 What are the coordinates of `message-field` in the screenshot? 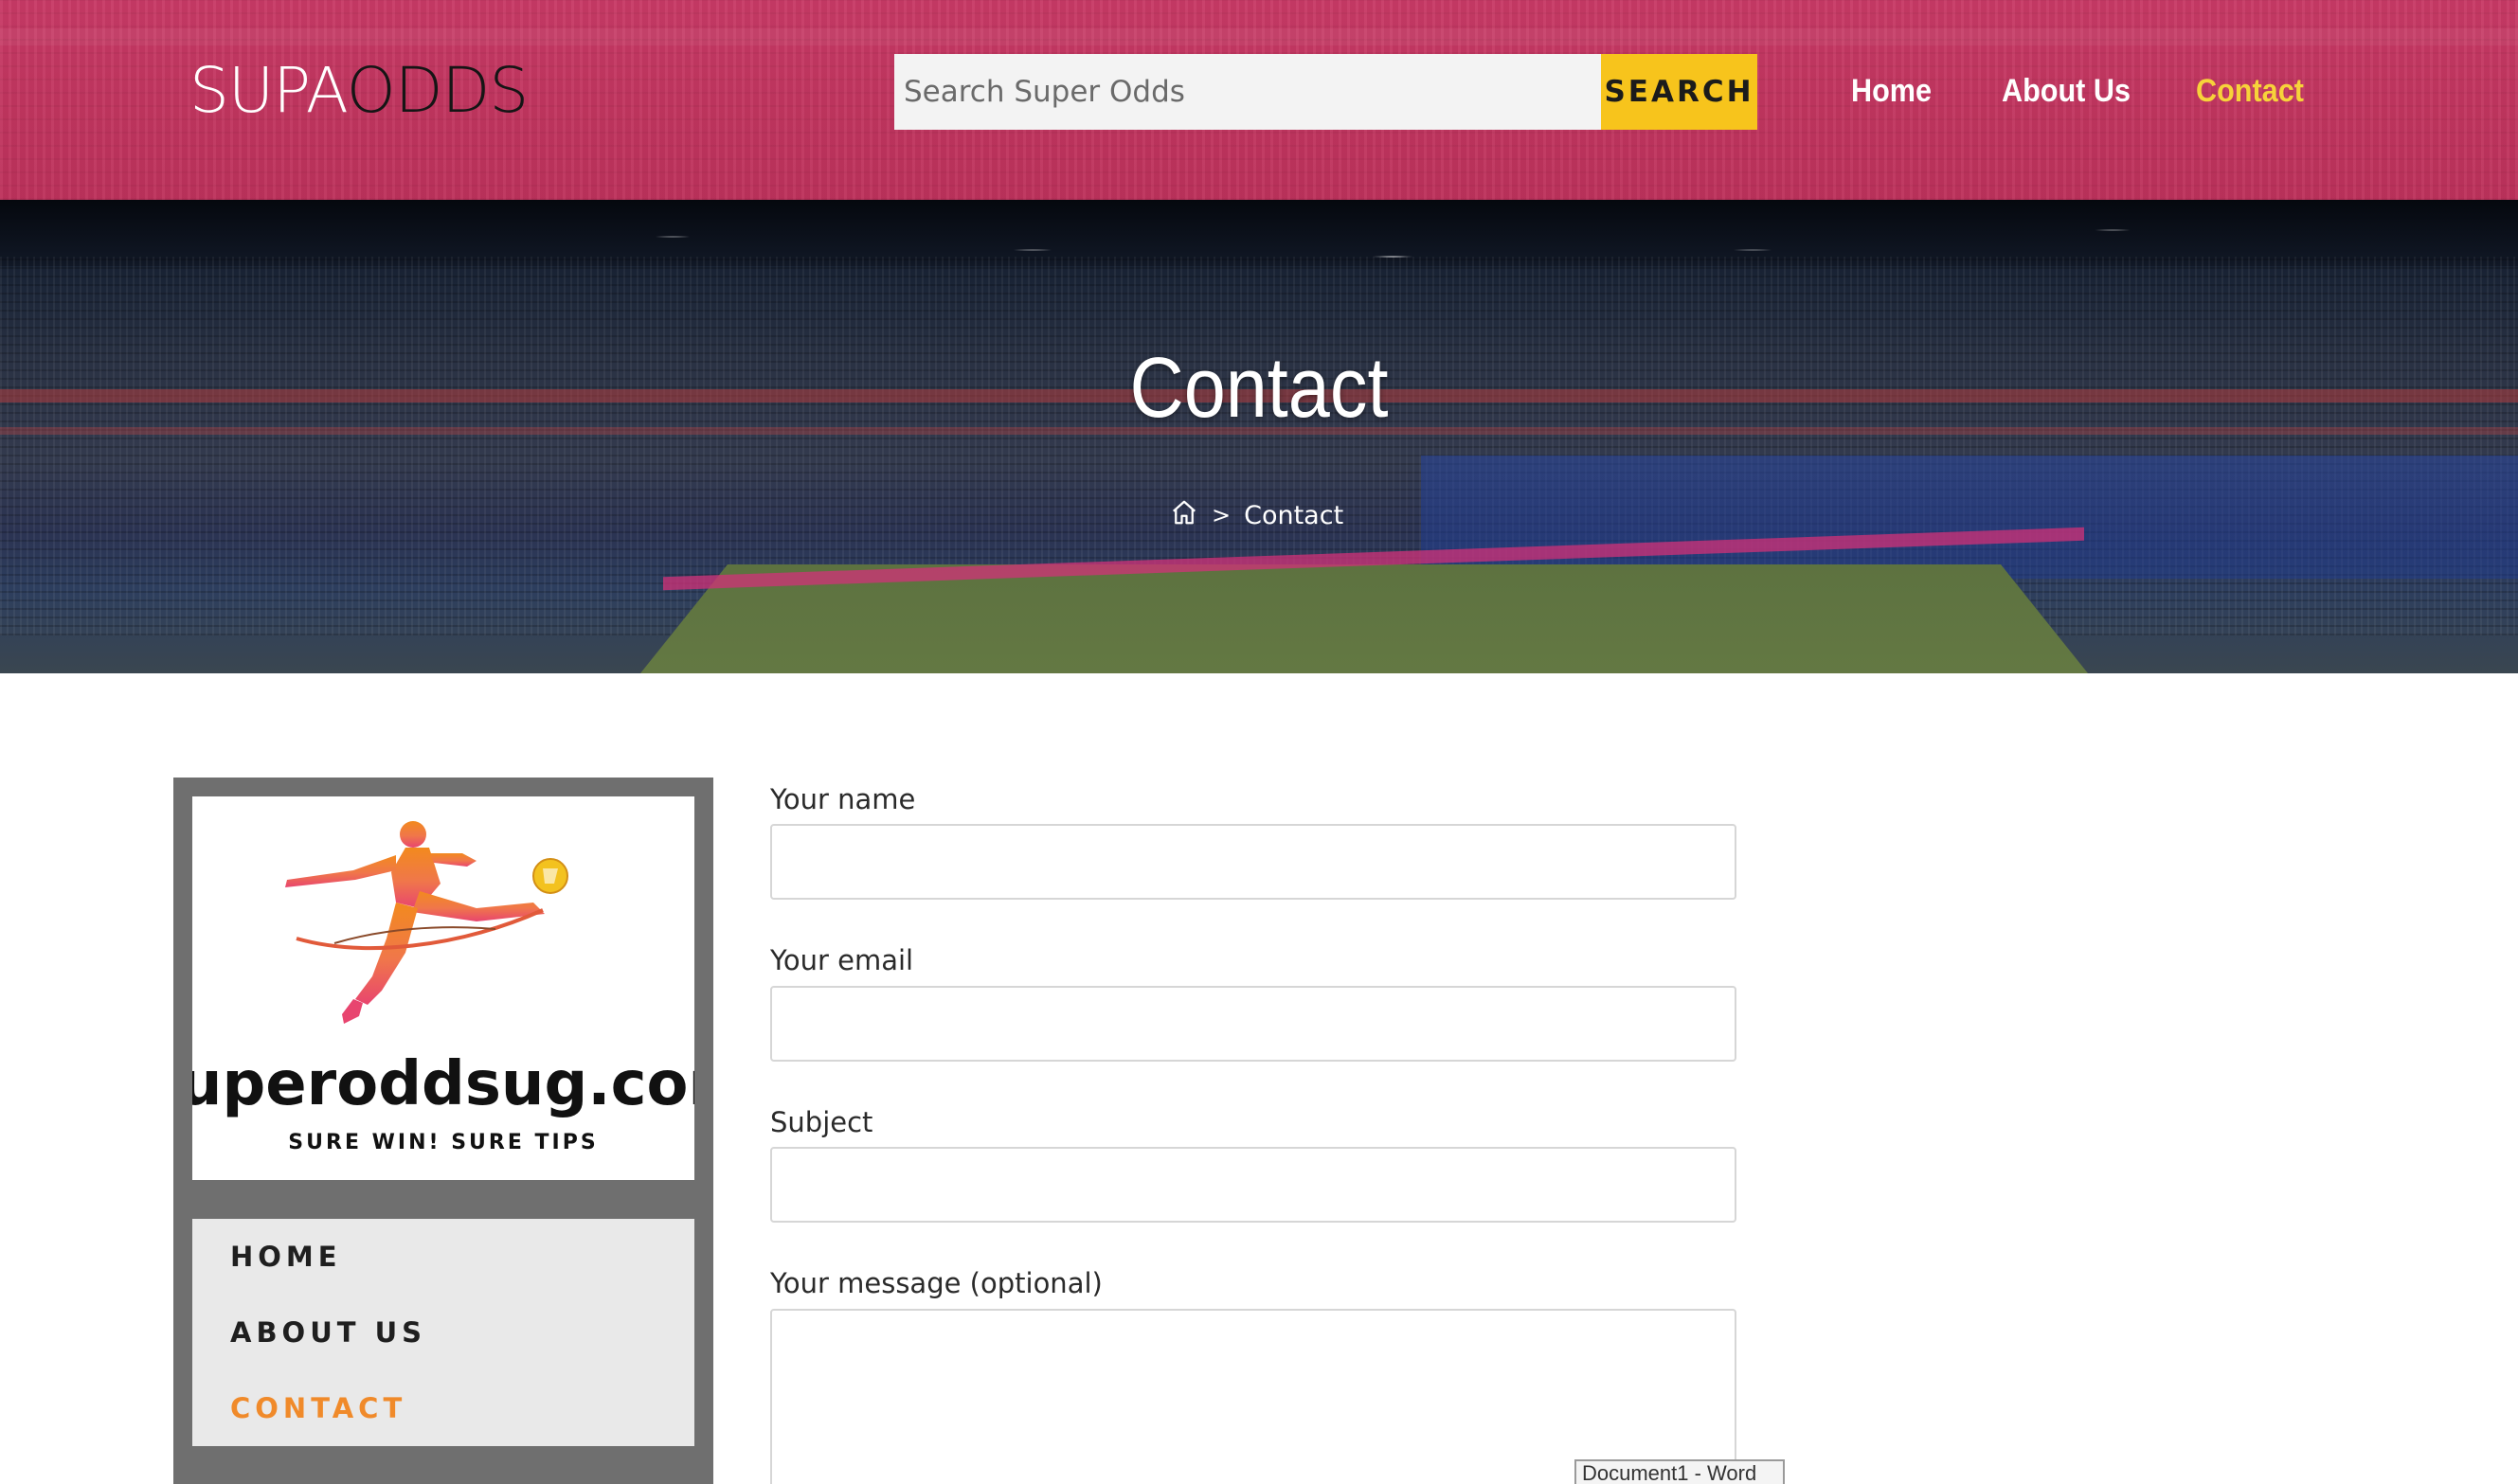 It's located at (1253, 1396).